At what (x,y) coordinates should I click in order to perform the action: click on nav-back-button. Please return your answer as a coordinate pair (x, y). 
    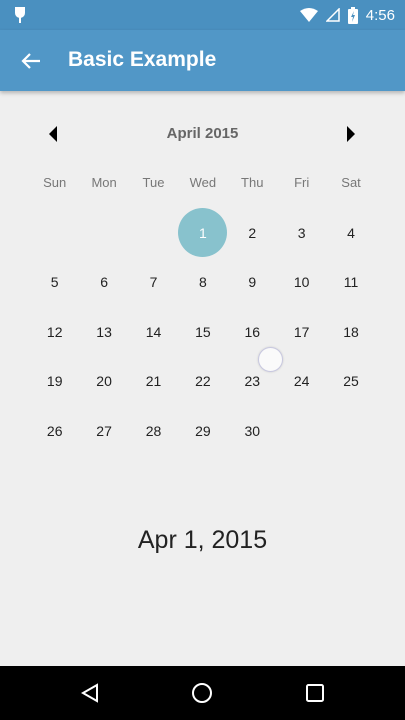
    Looking at the image, I should click on (90, 693).